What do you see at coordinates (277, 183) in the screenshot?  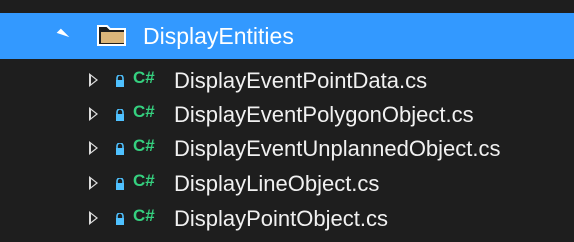 I see `file-label: DisplayLineObject.cs` at bounding box center [277, 183].